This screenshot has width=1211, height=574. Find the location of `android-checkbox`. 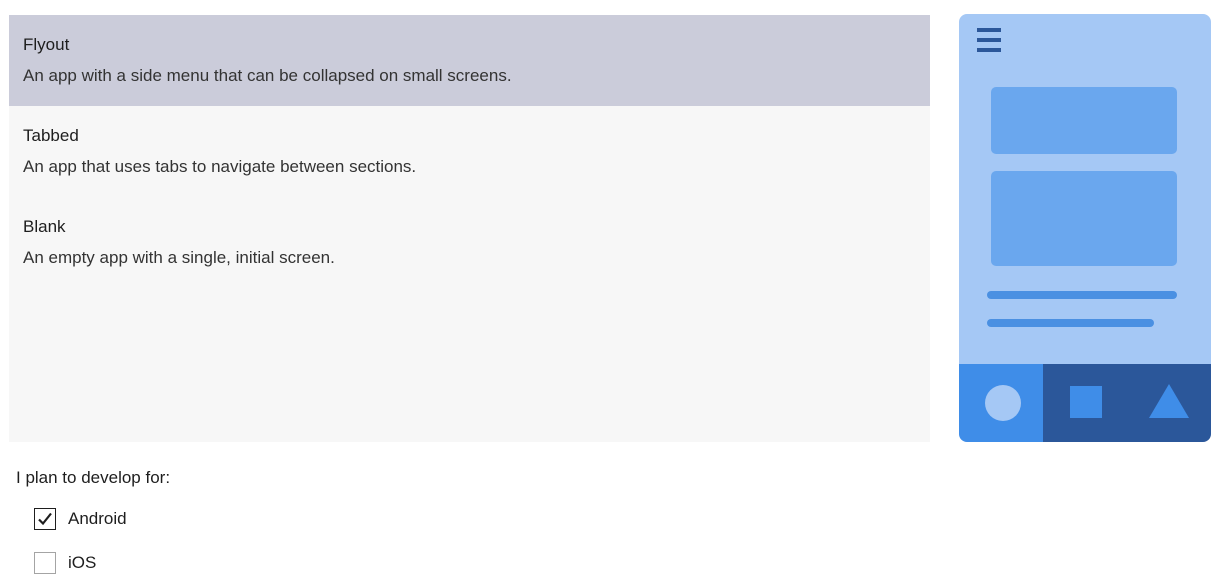

android-checkbox is located at coordinates (45, 519).